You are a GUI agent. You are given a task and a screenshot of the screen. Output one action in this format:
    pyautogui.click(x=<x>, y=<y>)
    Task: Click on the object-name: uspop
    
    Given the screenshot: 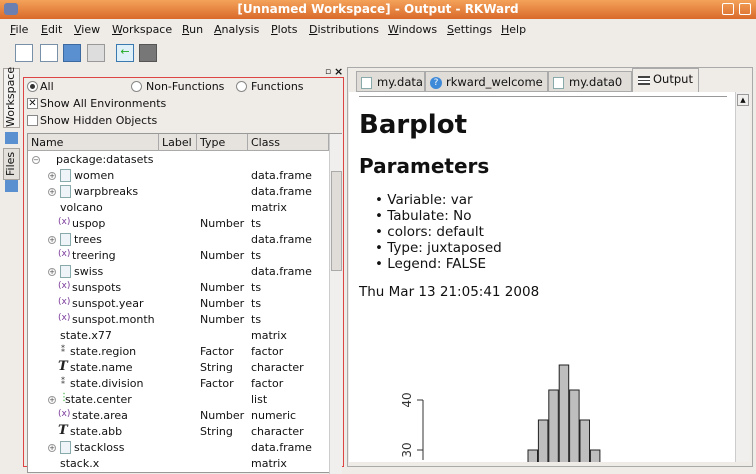 What is the action you would take?
    pyautogui.click(x=89, y=223)
    